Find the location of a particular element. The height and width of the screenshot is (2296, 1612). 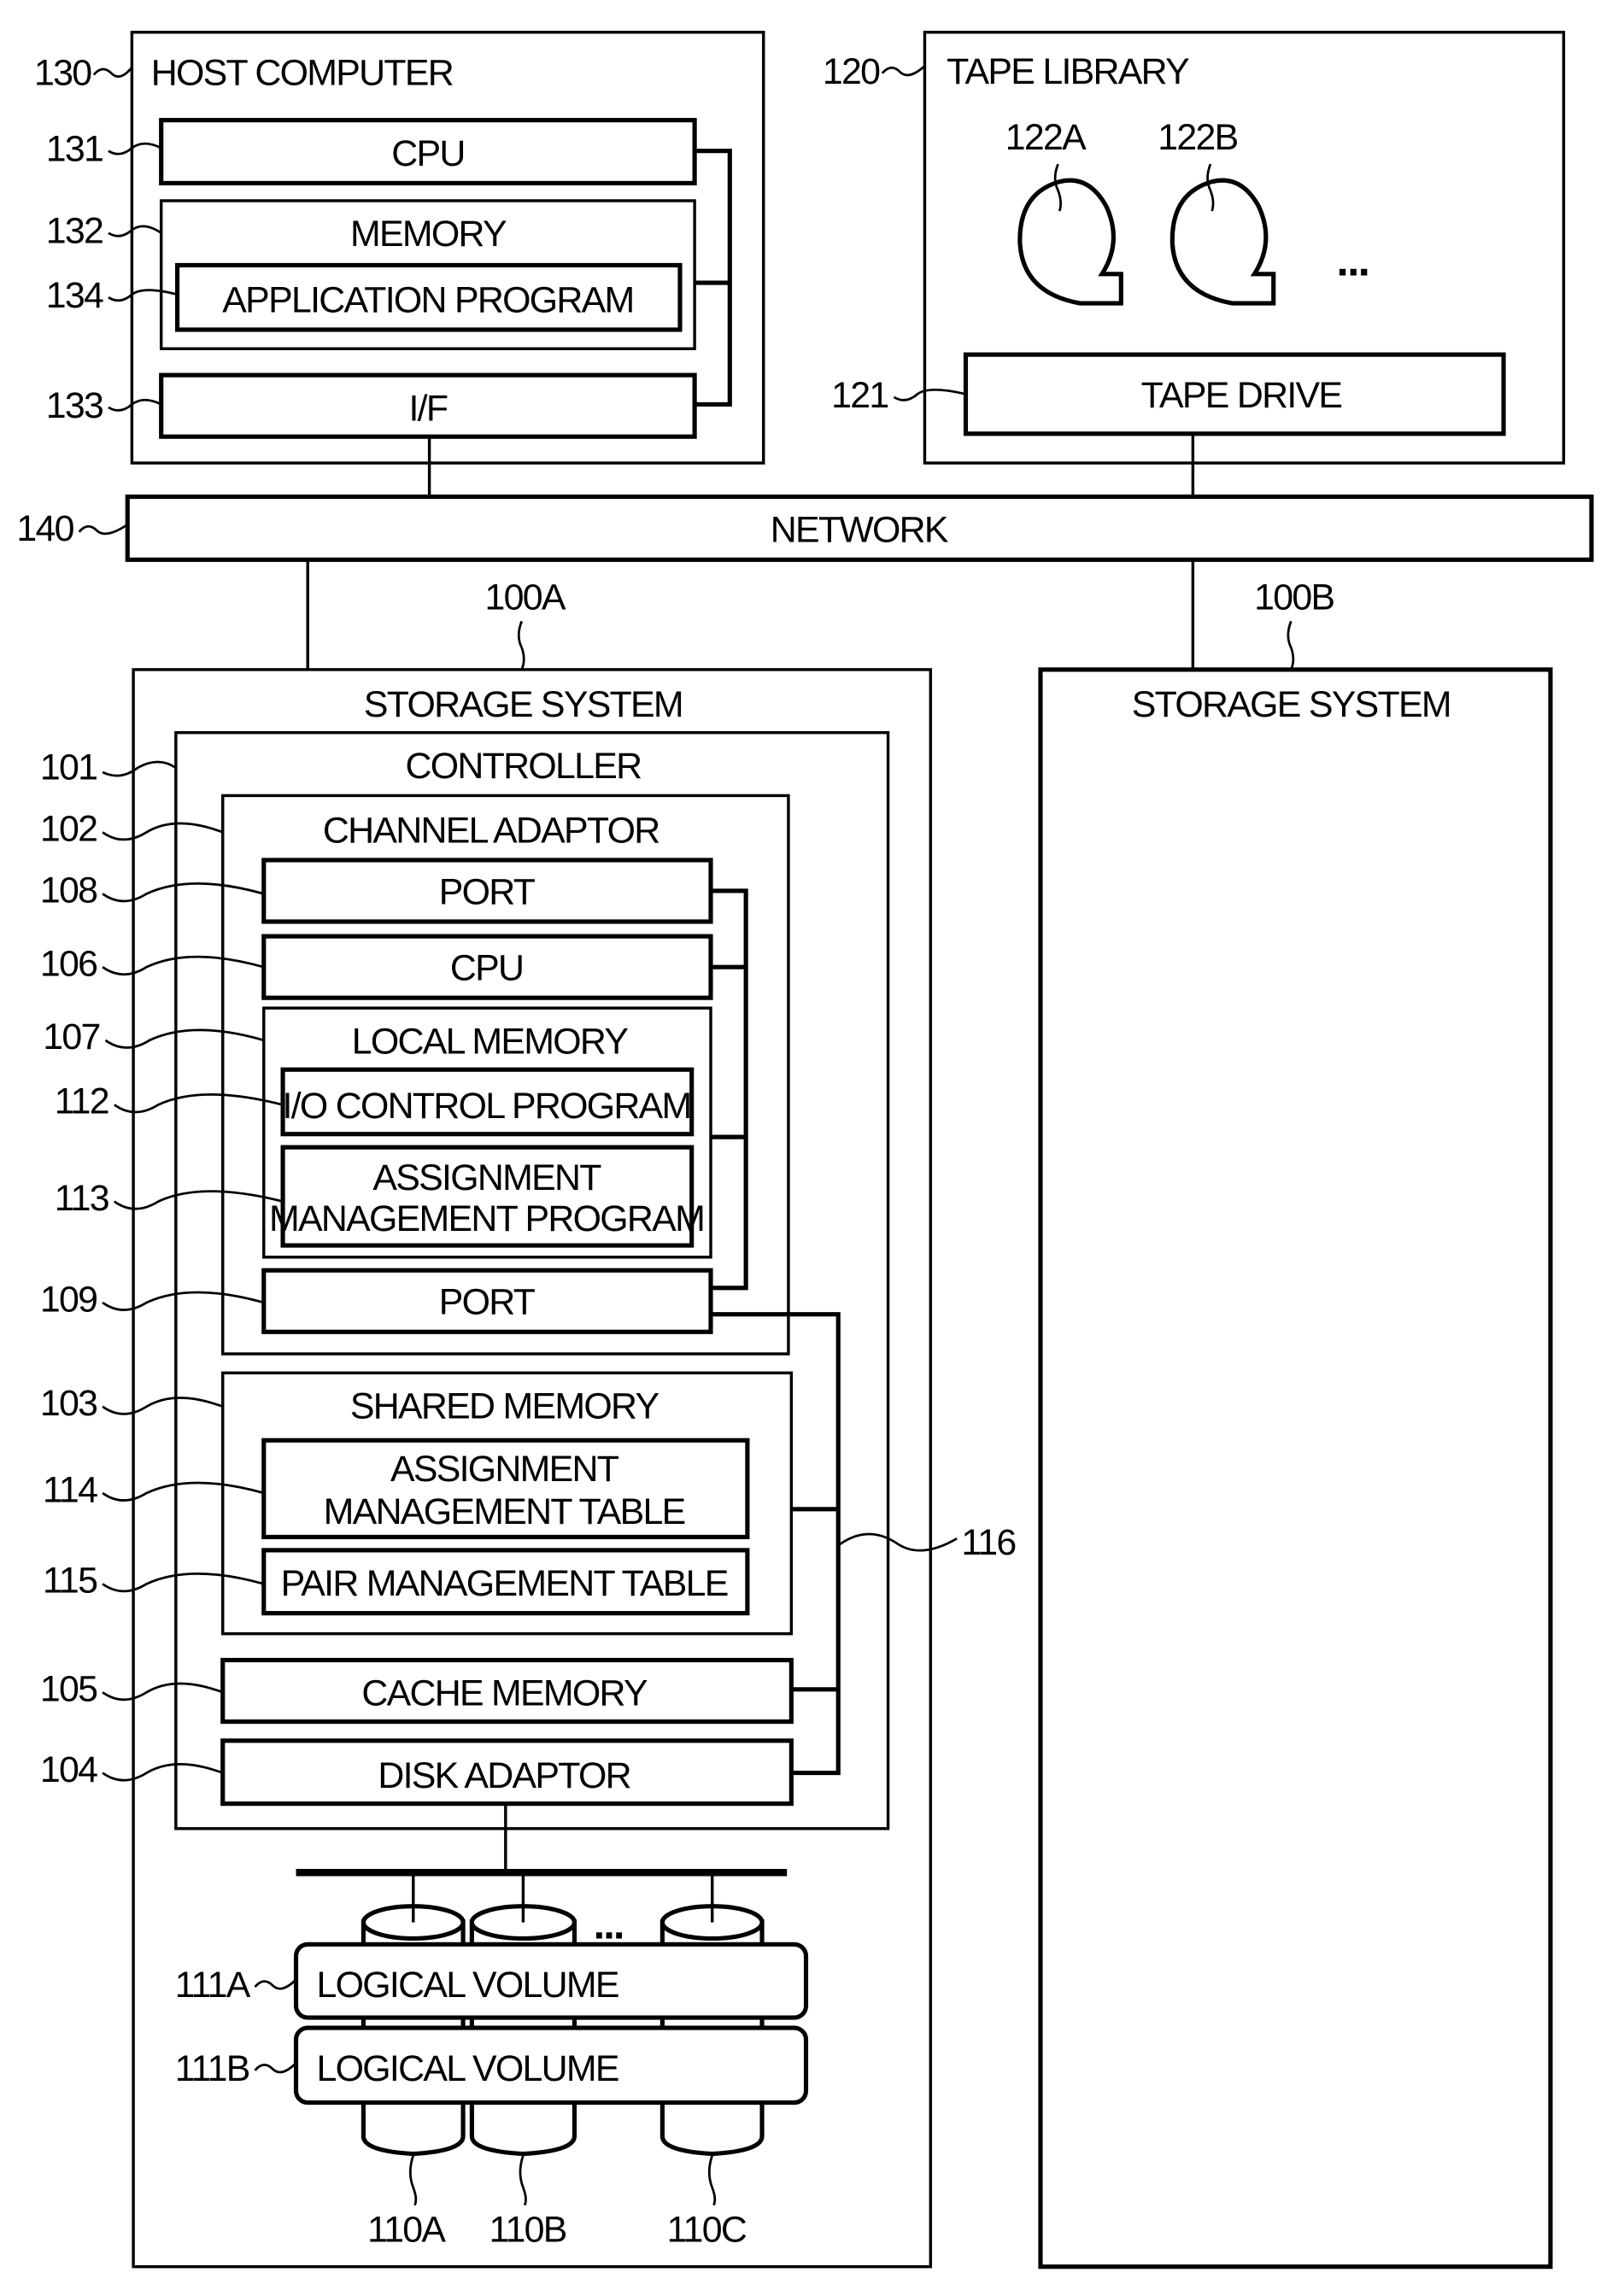

ref-134: 134 is located at coordinates (74, 295).